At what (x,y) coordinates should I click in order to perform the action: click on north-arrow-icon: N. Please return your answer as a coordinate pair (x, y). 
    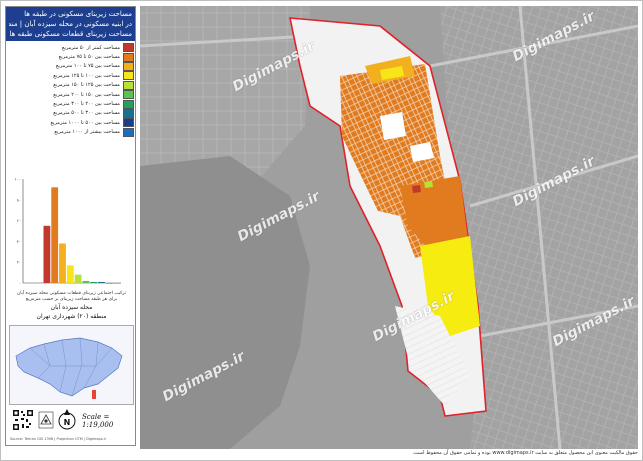
    Looking at the image, I should click on (67, 419).